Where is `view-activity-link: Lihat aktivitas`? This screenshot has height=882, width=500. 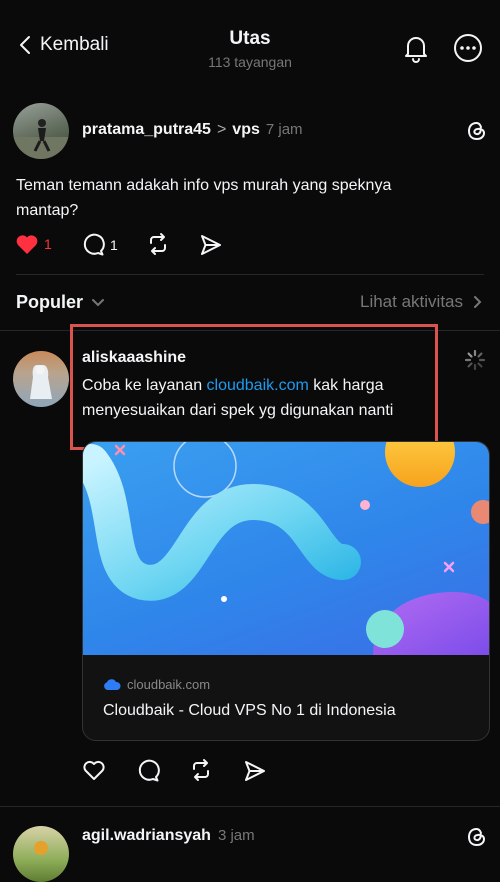 view-activity-link: Lihat aktivitas is located at coordinates (421, 302).